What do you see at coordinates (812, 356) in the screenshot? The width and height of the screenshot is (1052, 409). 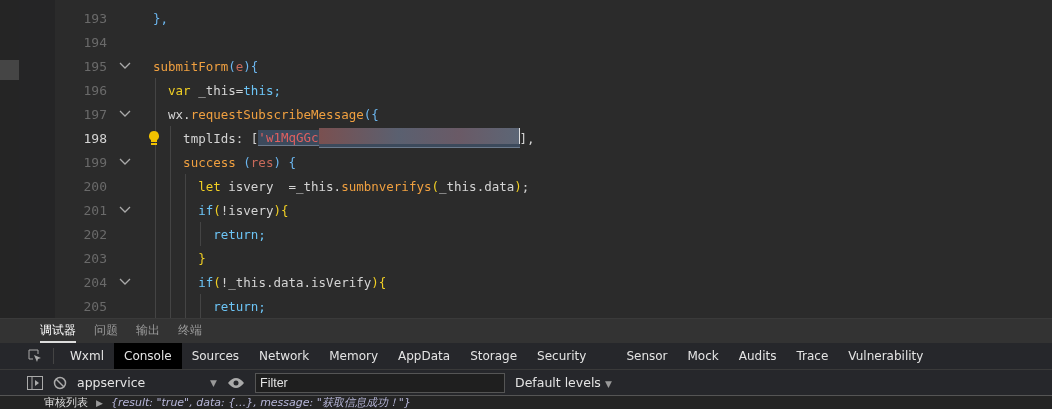 I see `devtools-tab: Trace` at bounding box center [812, 356].